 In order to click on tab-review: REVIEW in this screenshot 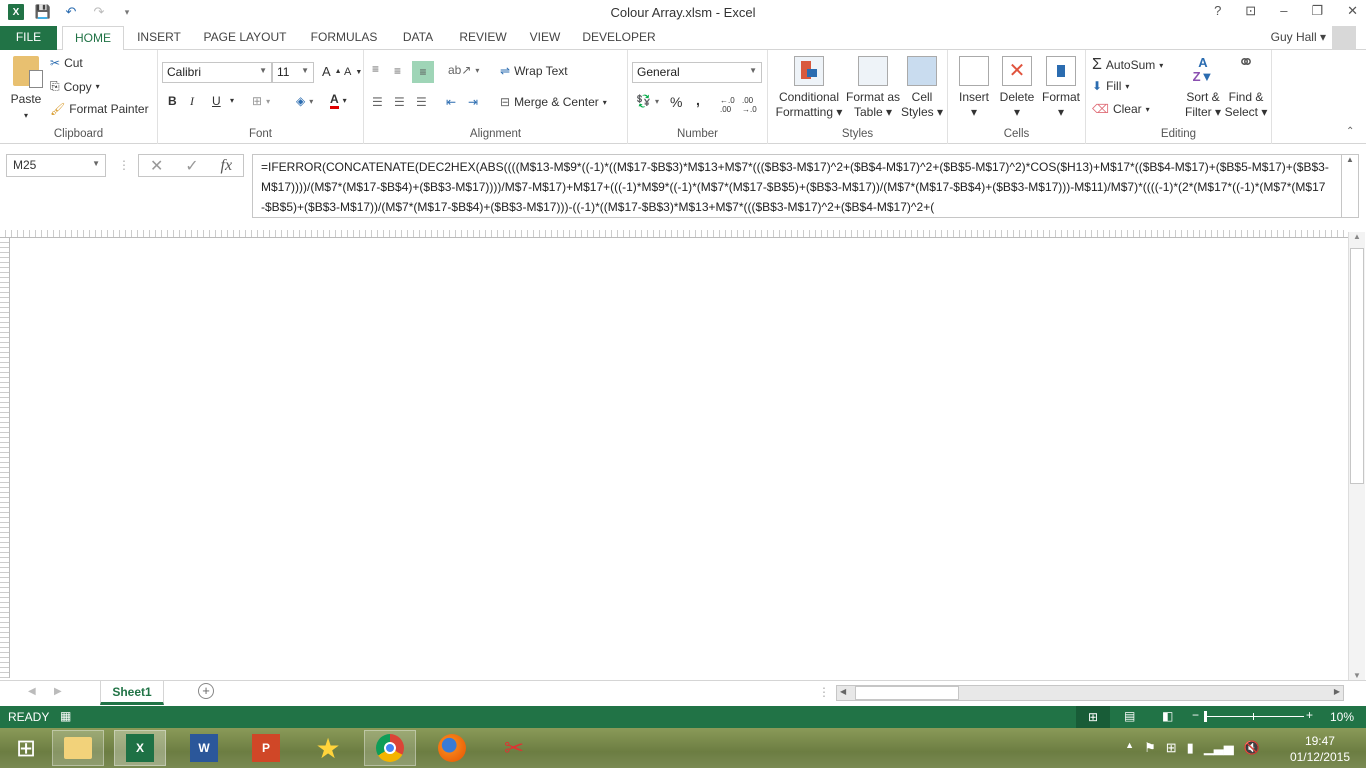, I will do `click(483, 38)`.